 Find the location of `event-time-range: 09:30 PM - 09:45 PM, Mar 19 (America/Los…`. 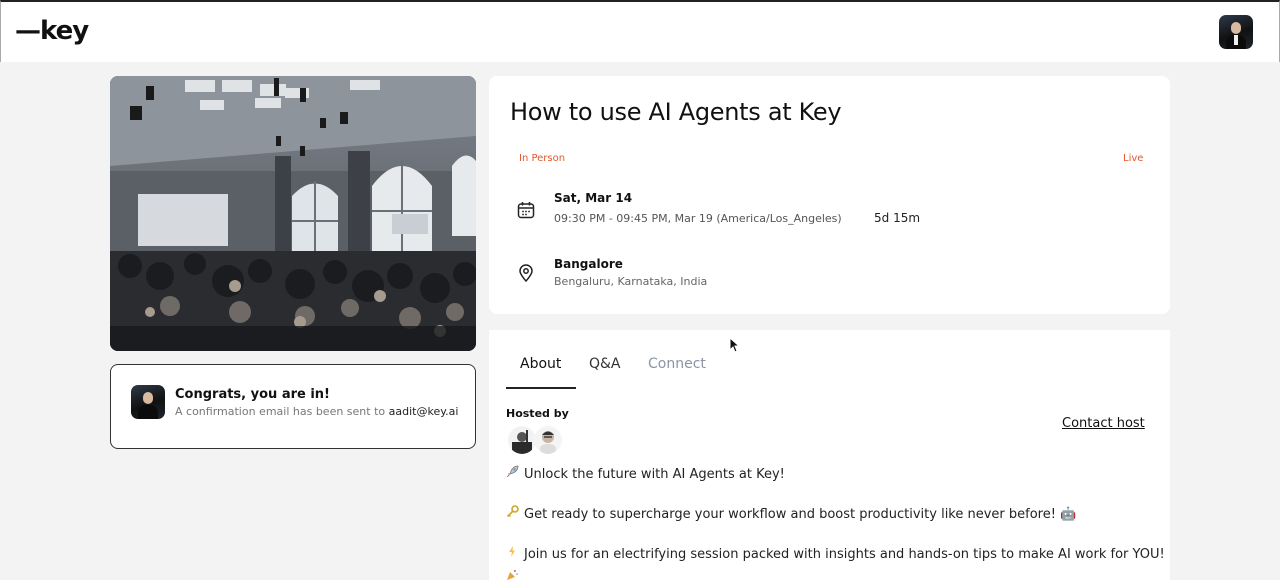

event-time-range: 09:30 PM - 09:45 PM, Mar 19 (America/Los… is located at coordinates (698, 218).